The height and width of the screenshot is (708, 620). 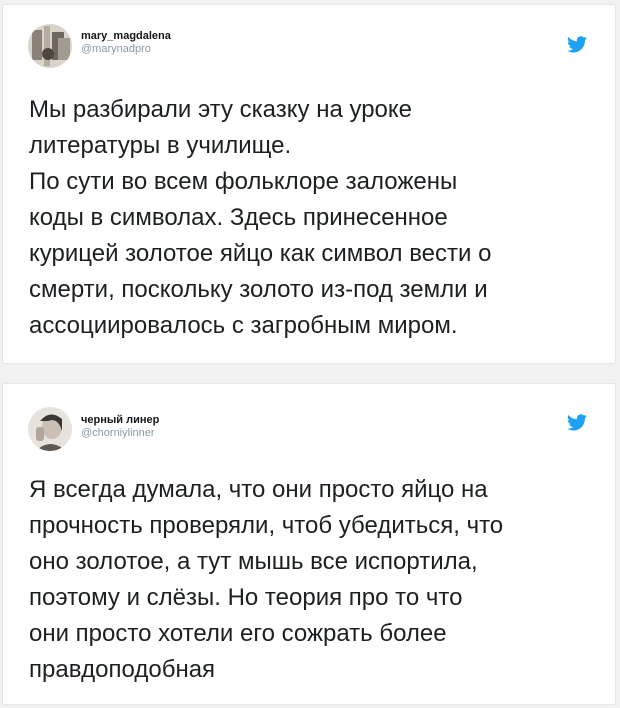 What do you see at coordinates (120, 420) in the screenshot?
I see `display-name: черный линер` at bounding box center [120, 420].